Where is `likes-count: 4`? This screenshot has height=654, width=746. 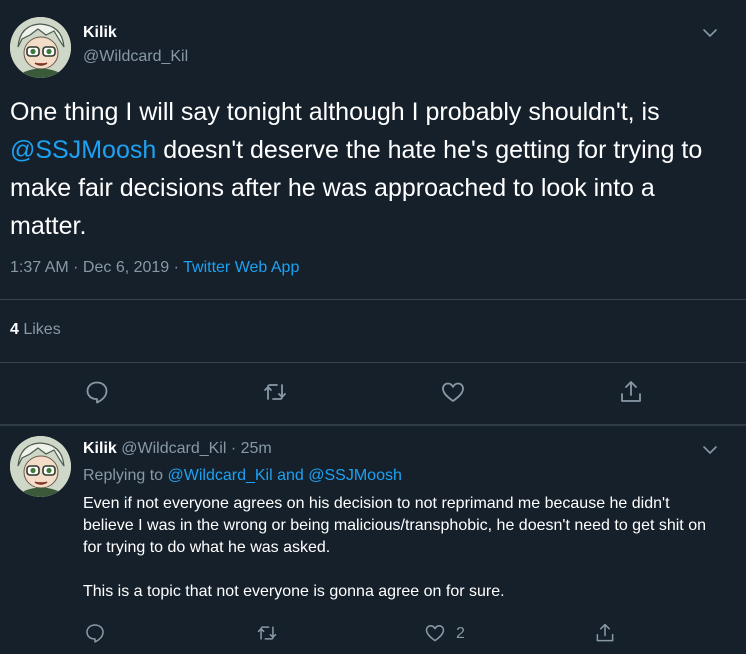 likes-count: 4 is located at coordinates (14, 329).